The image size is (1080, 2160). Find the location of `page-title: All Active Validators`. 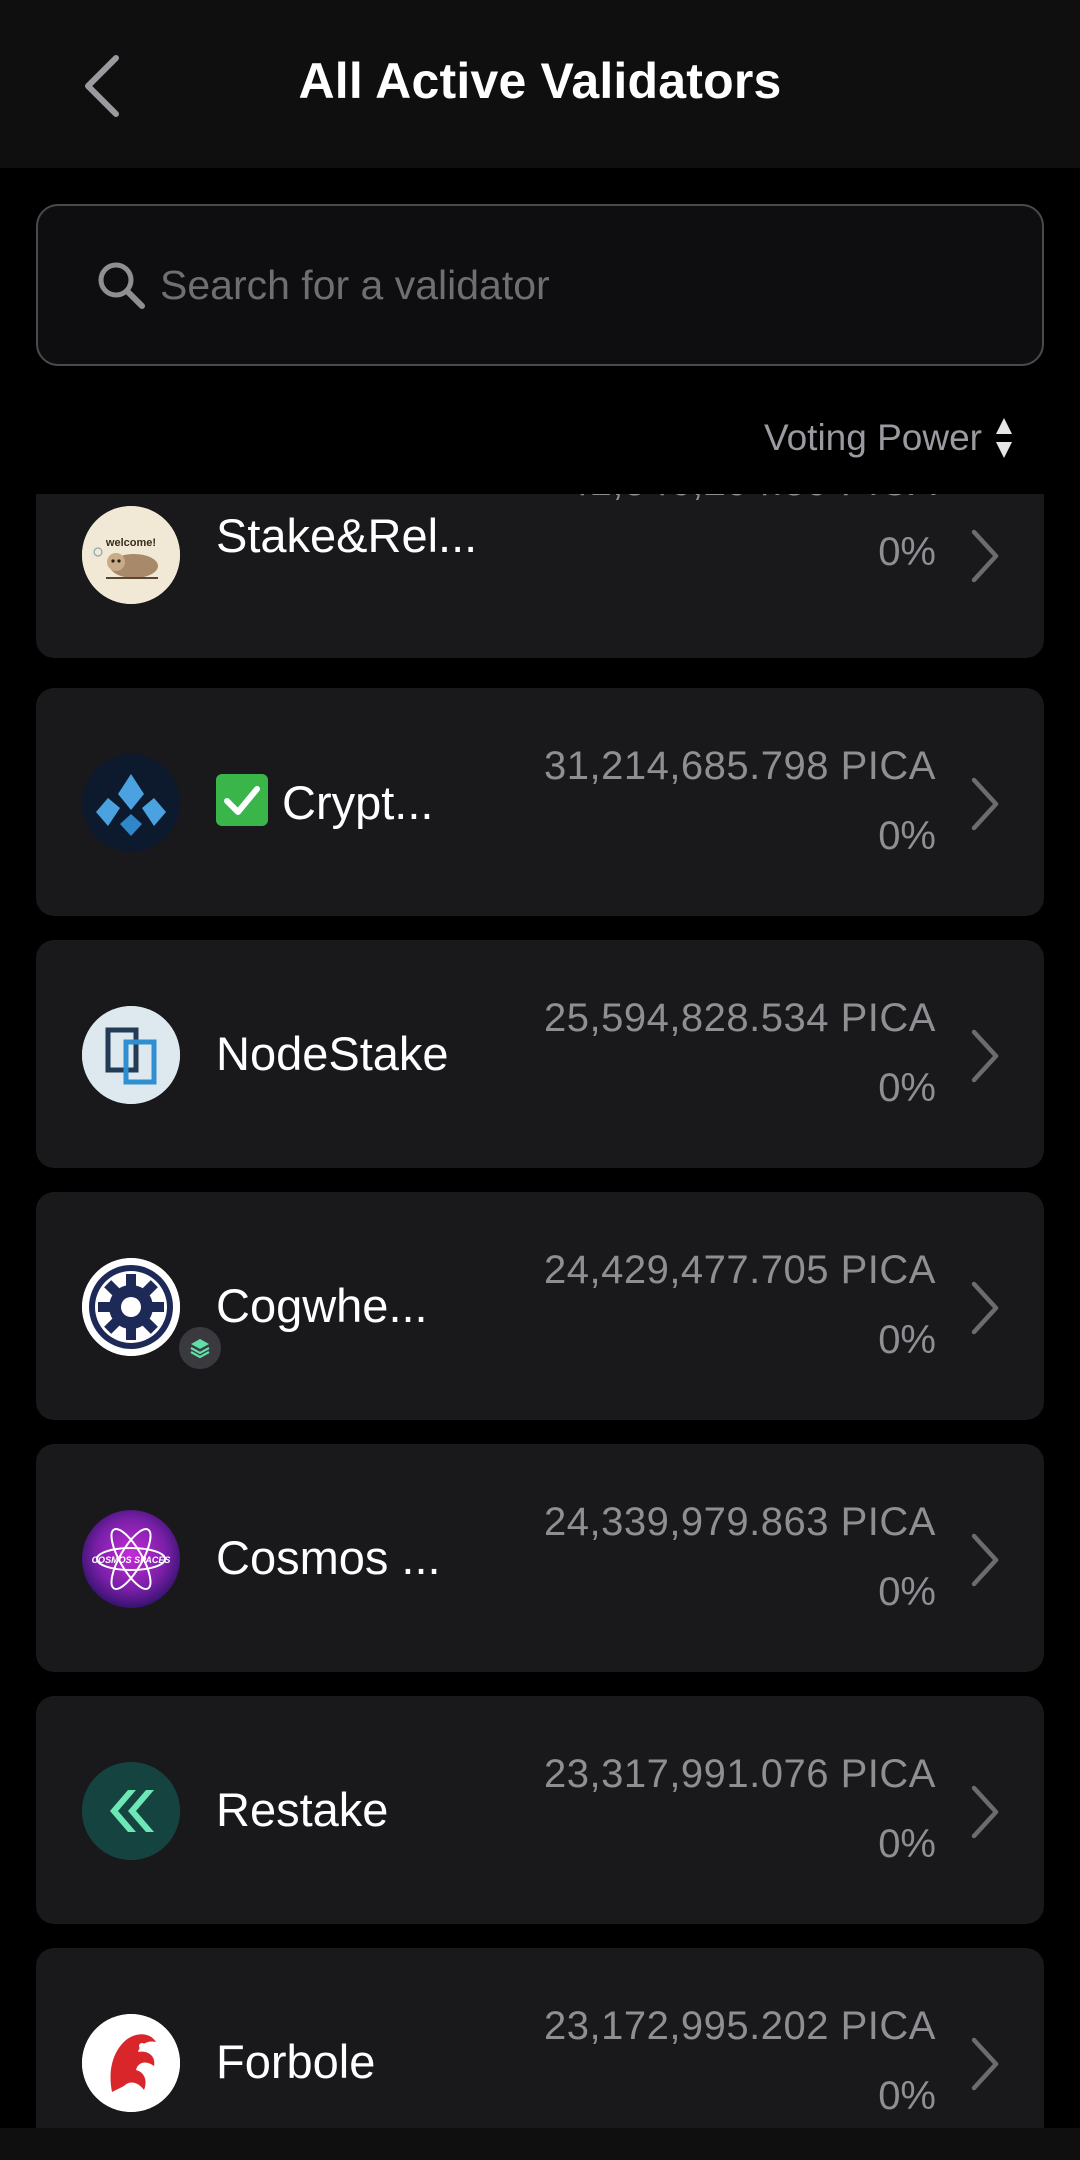

page-title: All Active Validators is located at coordinates (540, 81).